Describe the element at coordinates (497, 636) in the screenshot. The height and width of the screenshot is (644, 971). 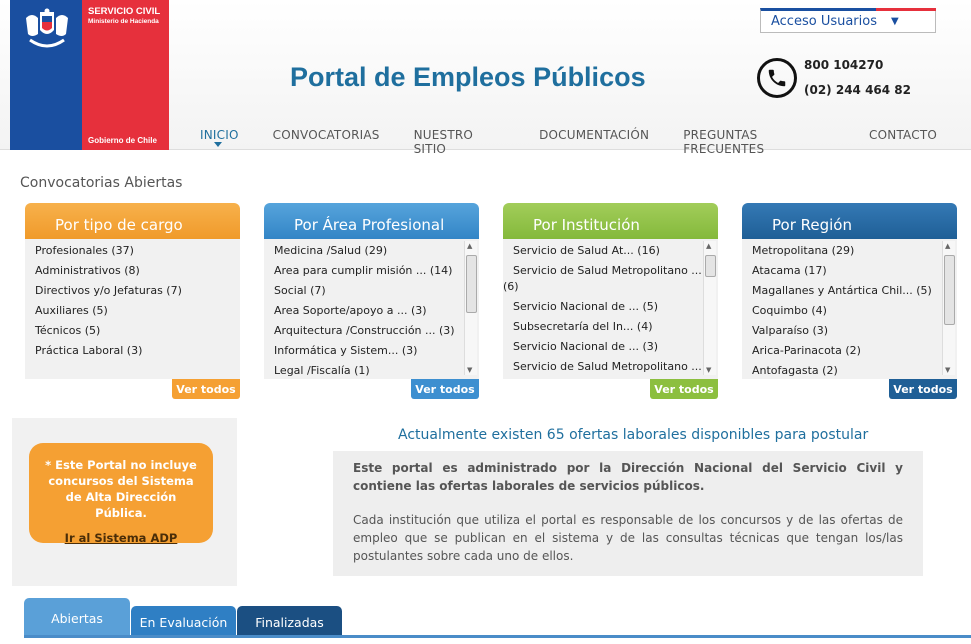
I see `tabs-underline` at that location.